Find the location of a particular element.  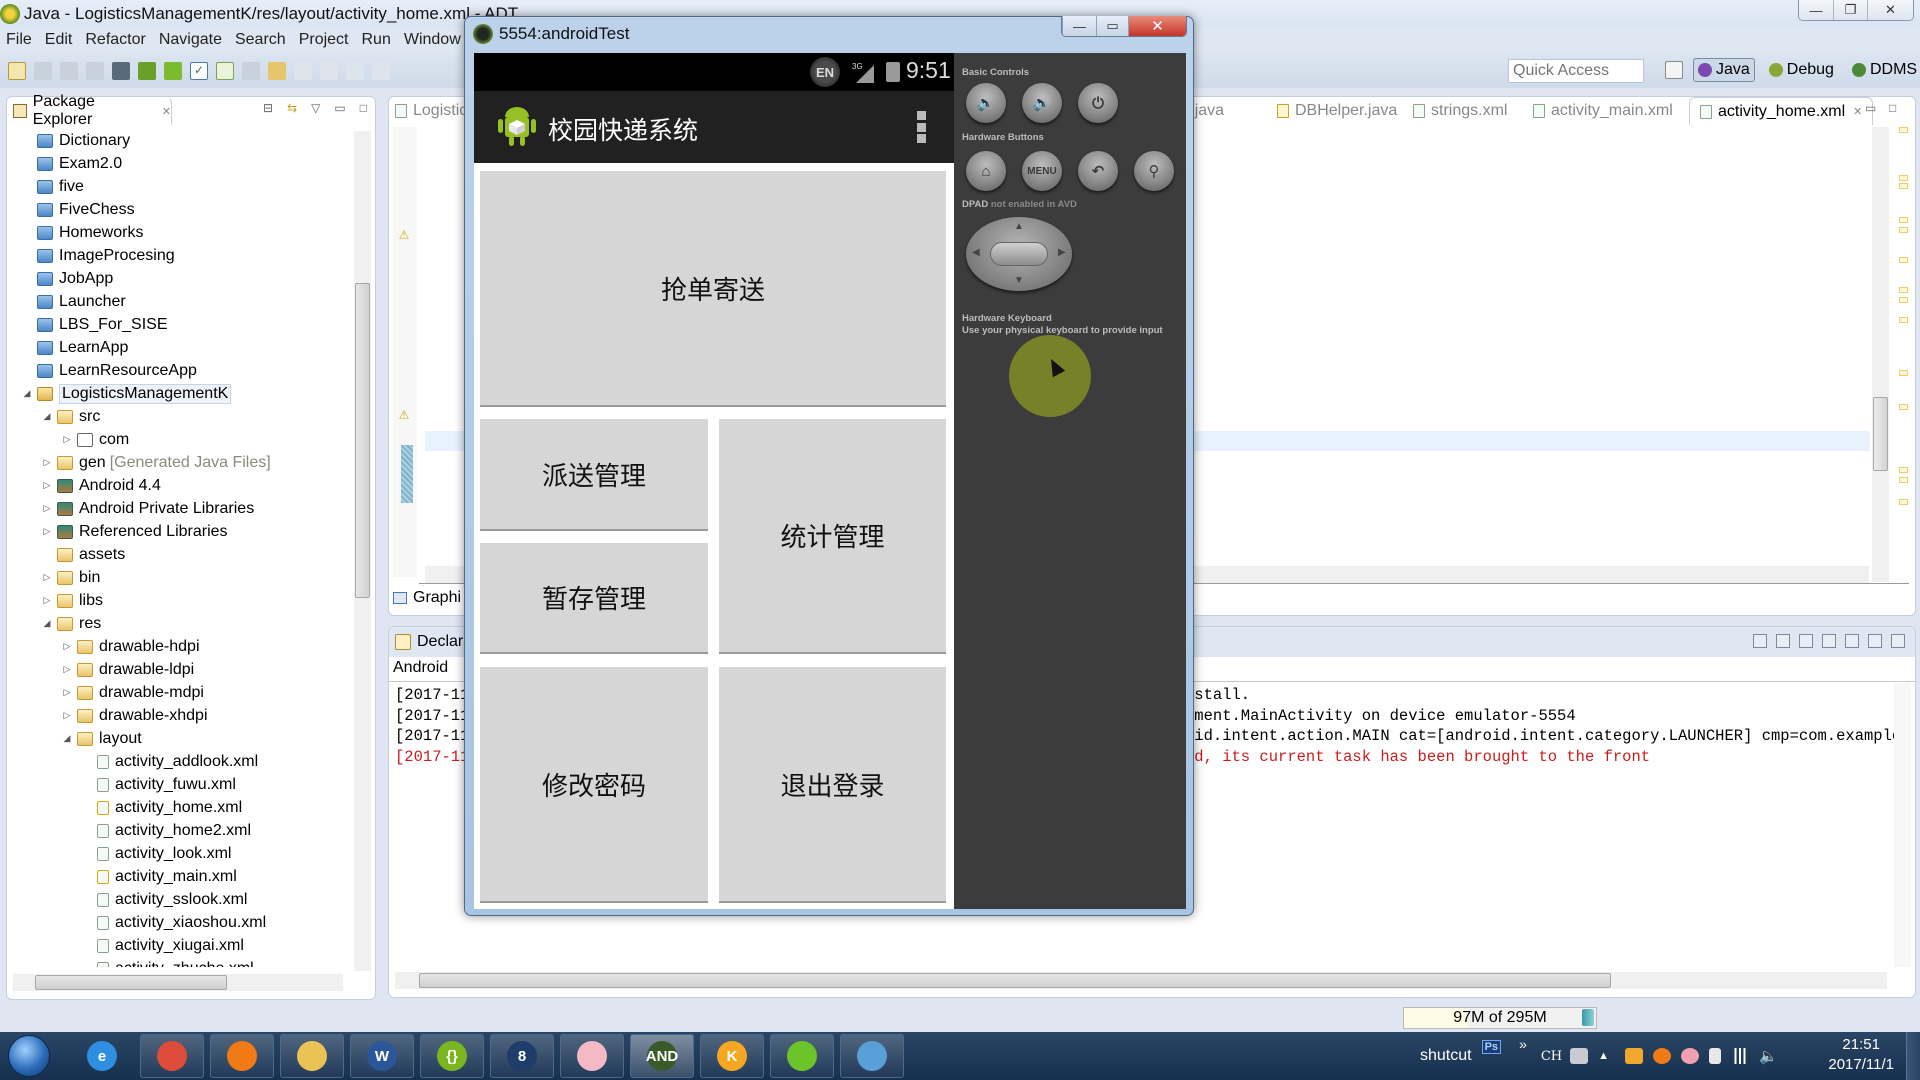

close-tab-icon: ✕ is located at coordinates (1857, 111).